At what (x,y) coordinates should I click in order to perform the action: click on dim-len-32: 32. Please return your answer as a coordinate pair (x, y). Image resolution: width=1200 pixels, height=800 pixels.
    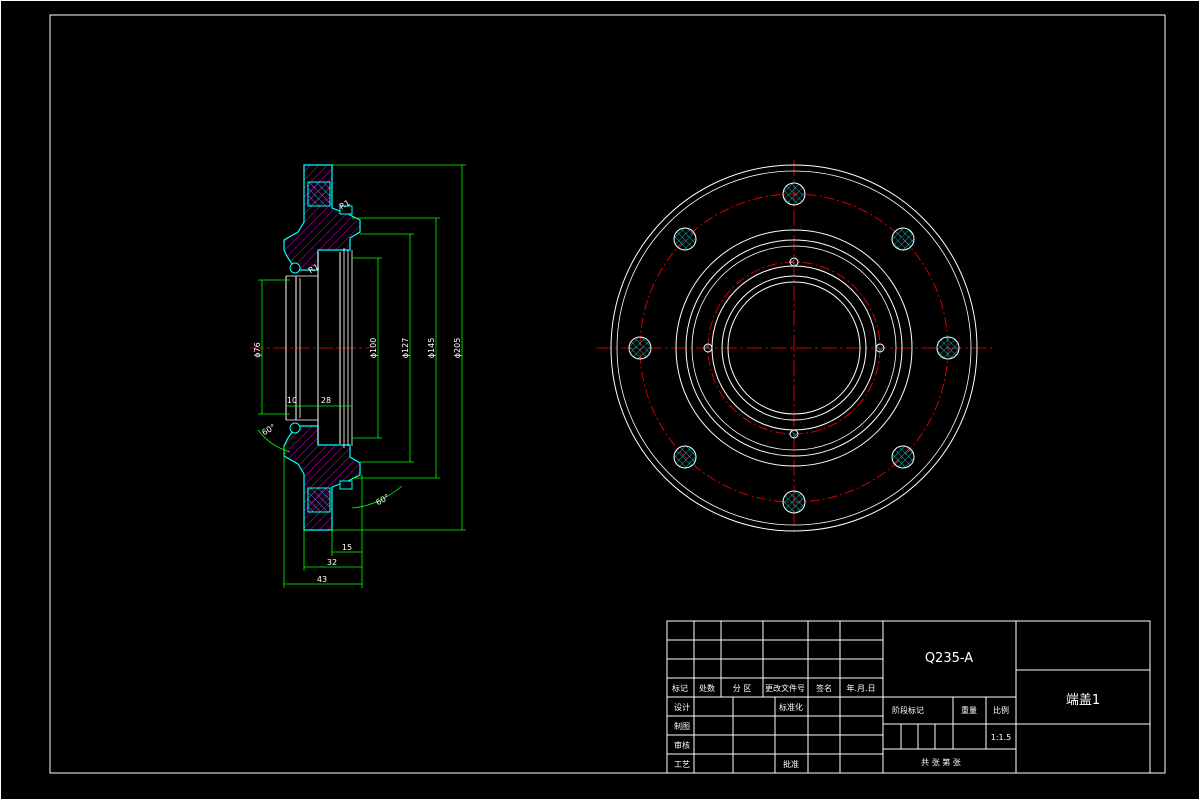
    Looking at the image, I should click on (332, 562).